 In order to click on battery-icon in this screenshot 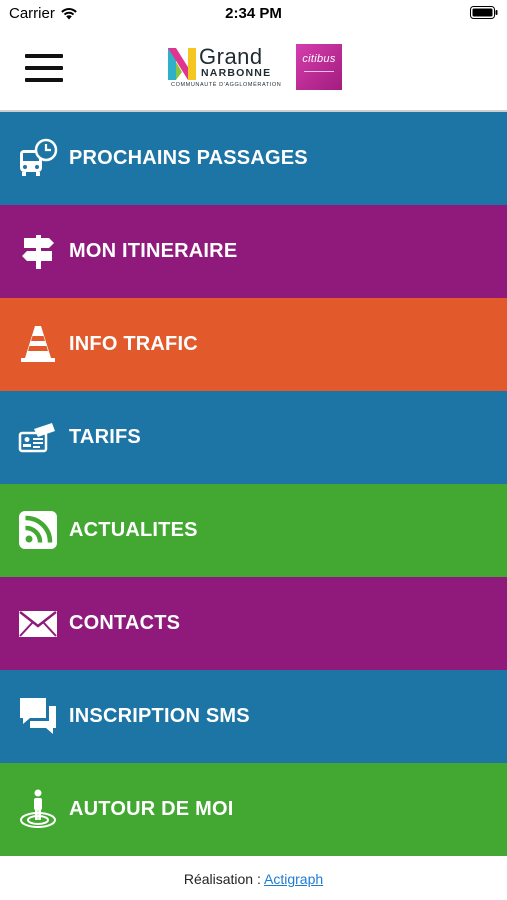, I will do `click(484, 14)`.